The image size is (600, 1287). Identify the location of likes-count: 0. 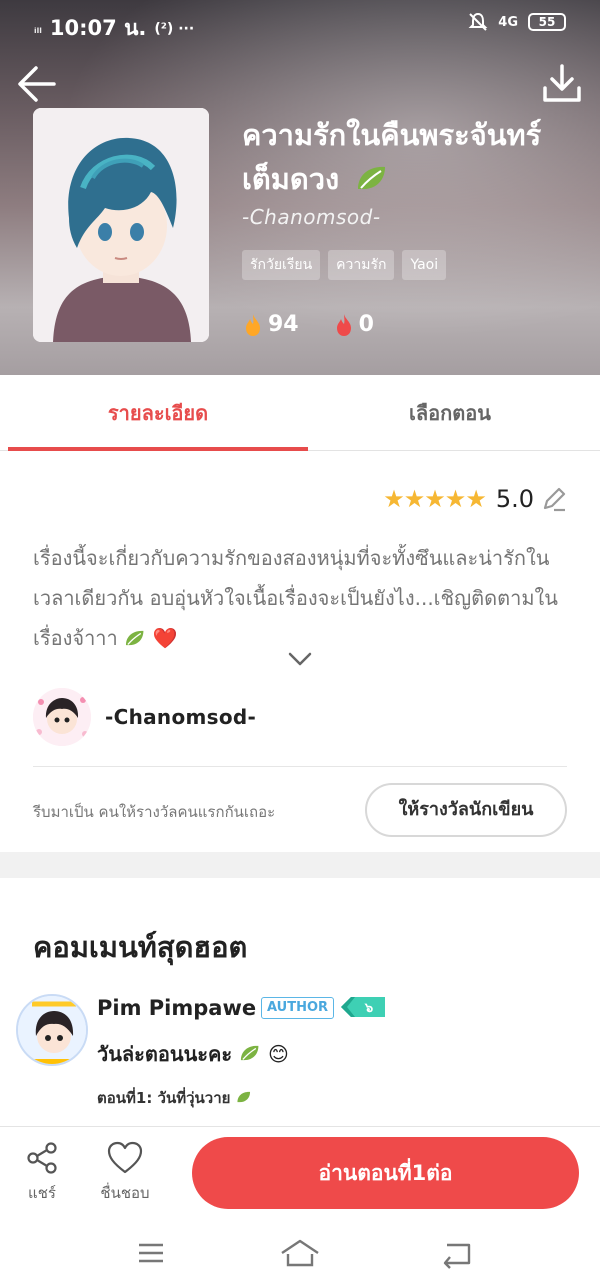
(366, 324).